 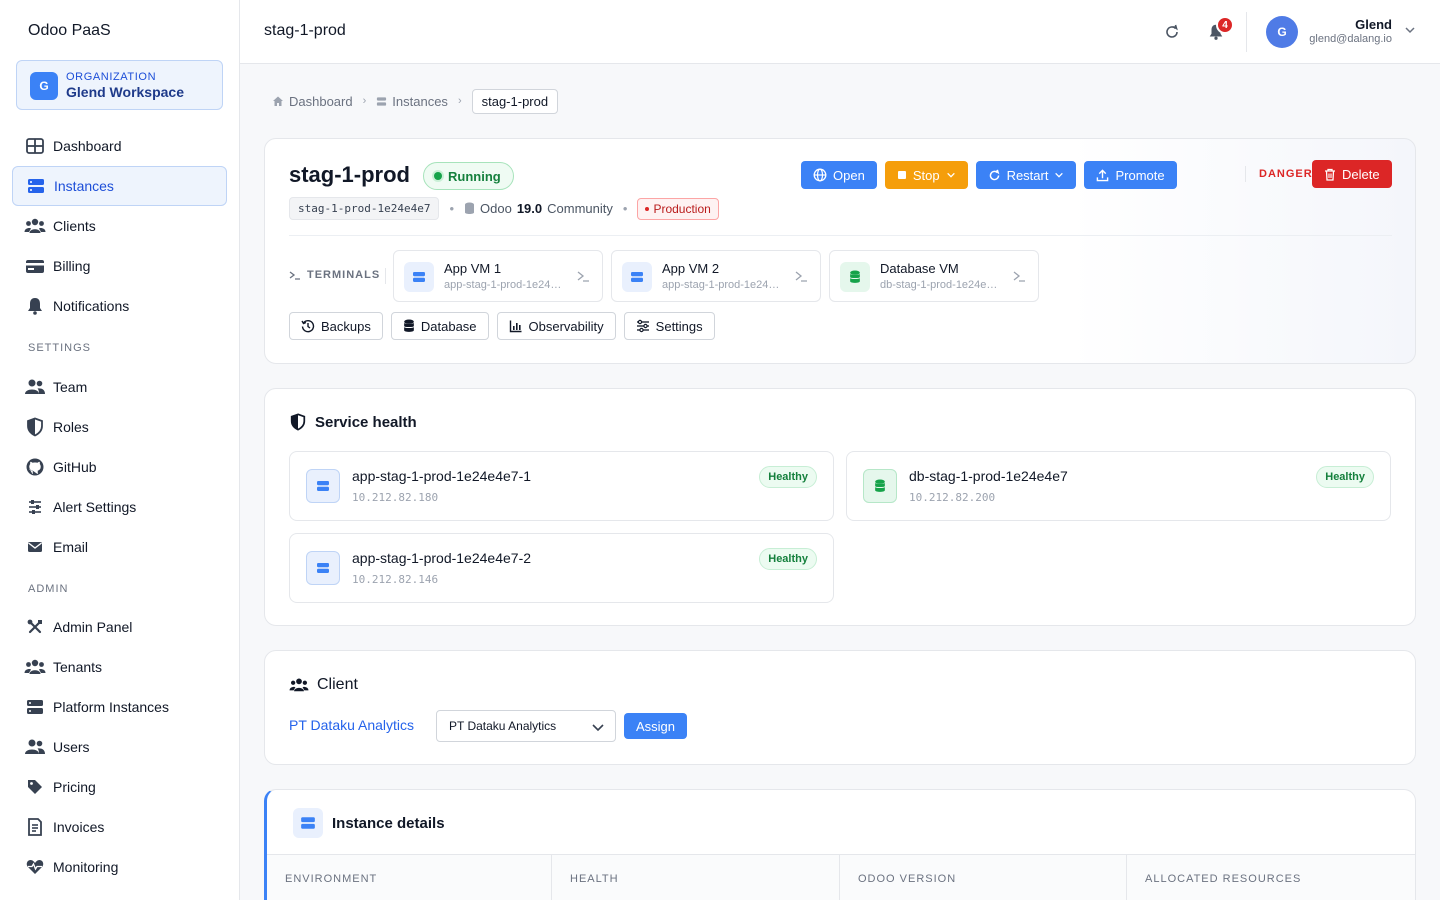 What do you see at coordinates (1330, 174) in the screenshot?
I see `trash-icon` at bounding box center [1330, 174].